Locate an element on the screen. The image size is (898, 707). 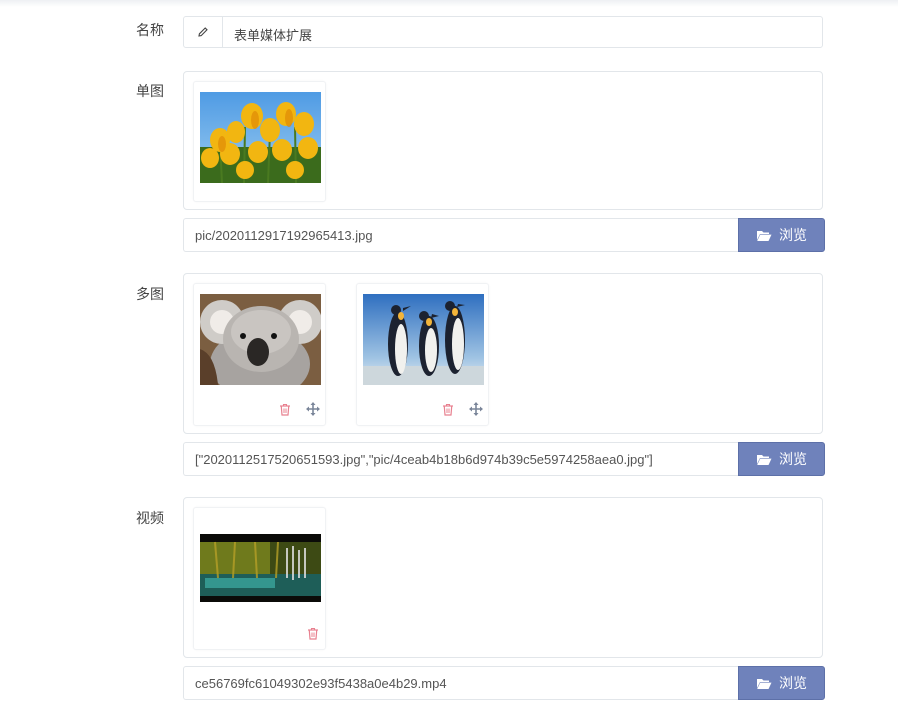
video-label: 视频 is located at coordinates (150, 518).